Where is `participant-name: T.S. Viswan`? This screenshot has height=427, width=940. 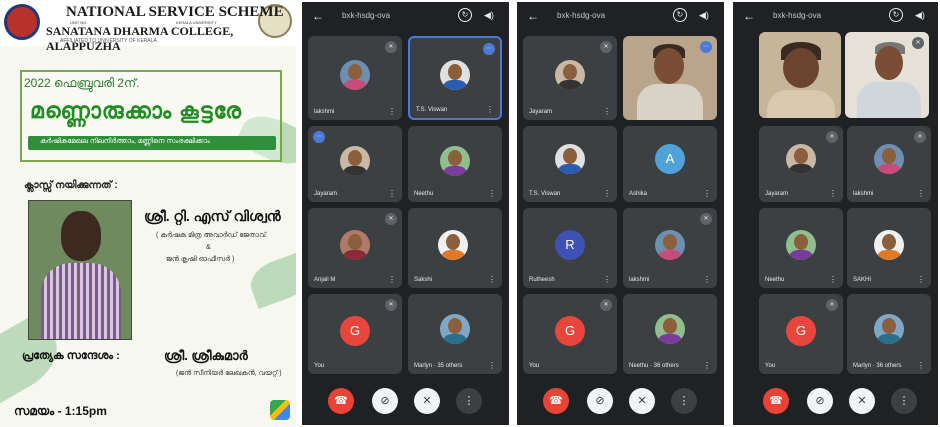
participant-name: T.S. Viswan is located at coordinates (432, 110).